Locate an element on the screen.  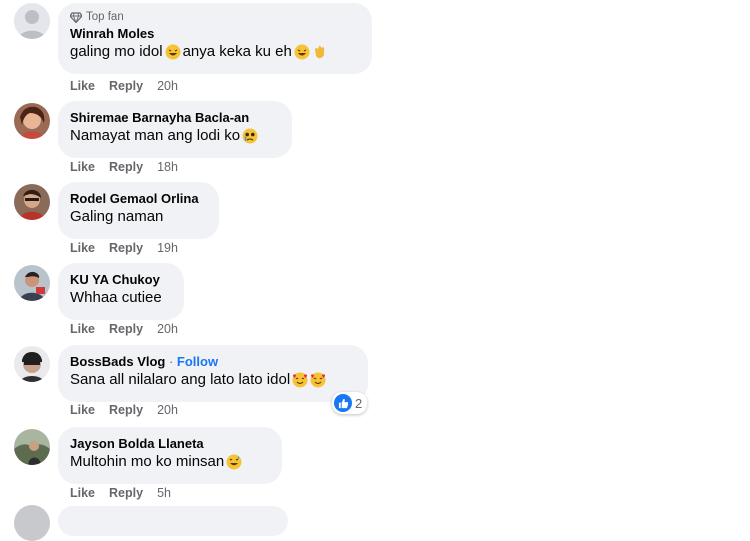
reaction-count: 2 is located at coordinates (350, 403).